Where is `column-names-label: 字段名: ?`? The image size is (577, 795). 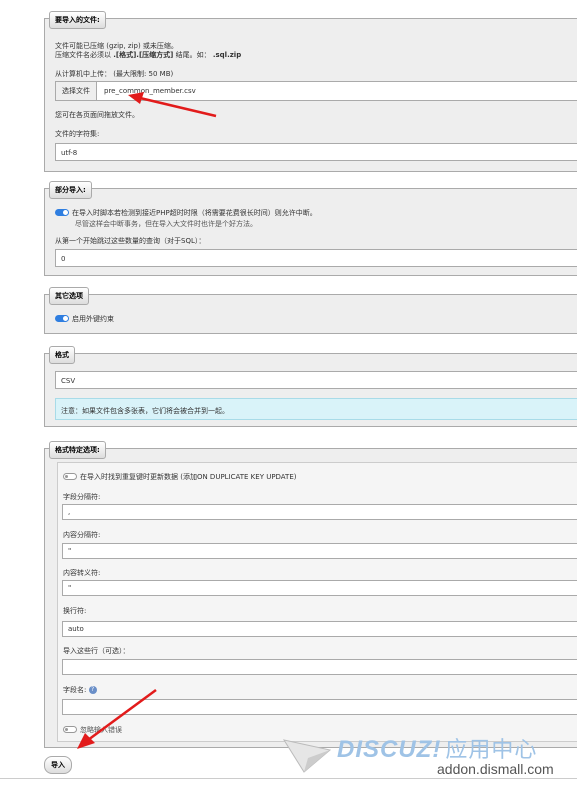 column-names-label: 字段名: ? is located at coordinates (80, 690).